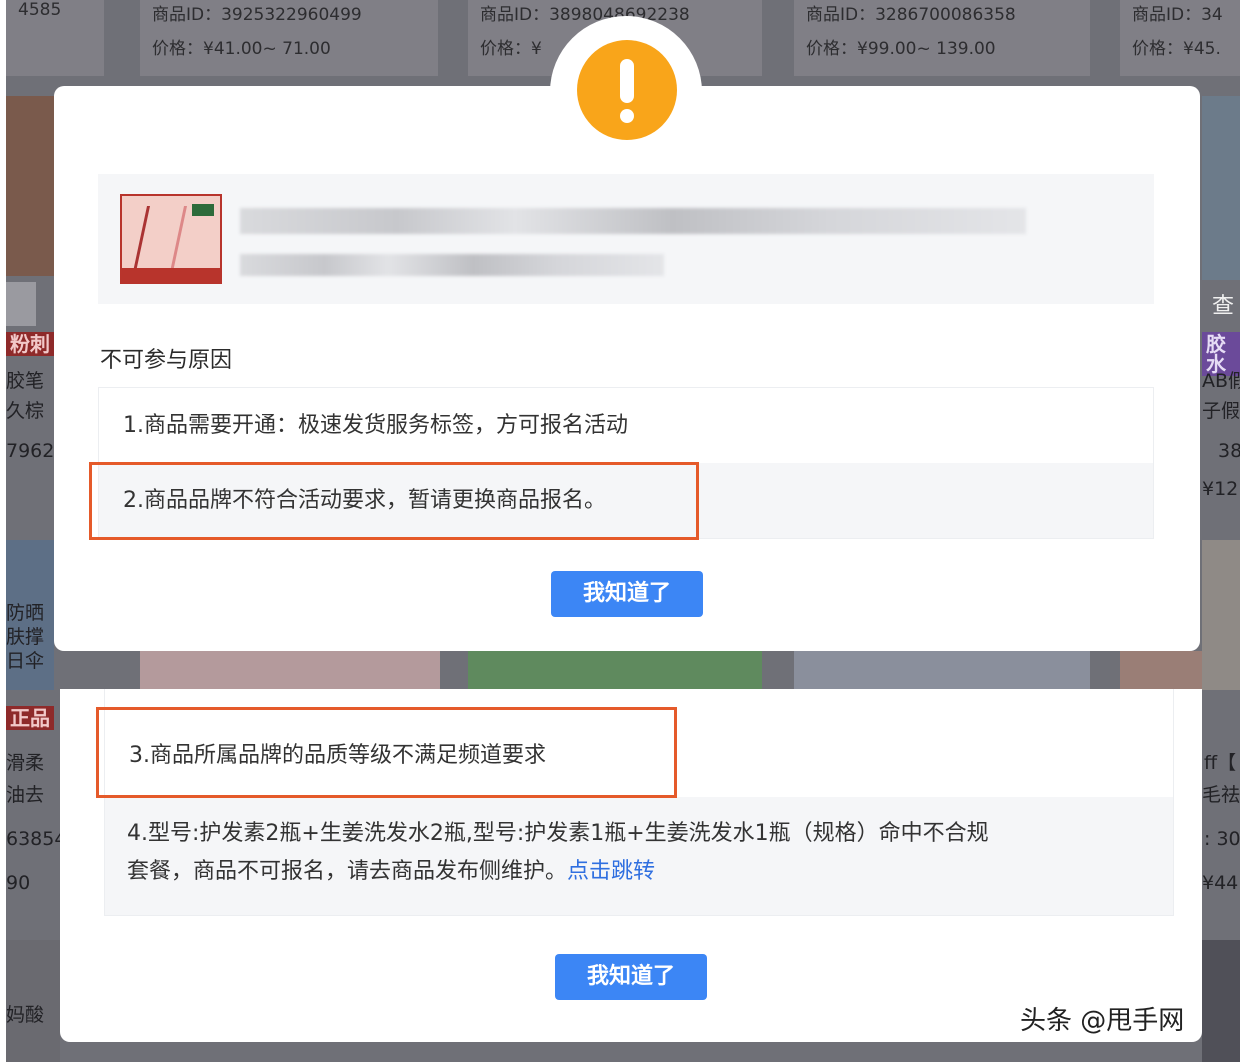 This screenshot has height=1062, width=1246. Describe the element at coordinates (25, 795) in the screenshot. I see `bg-text: 油去` at that location.